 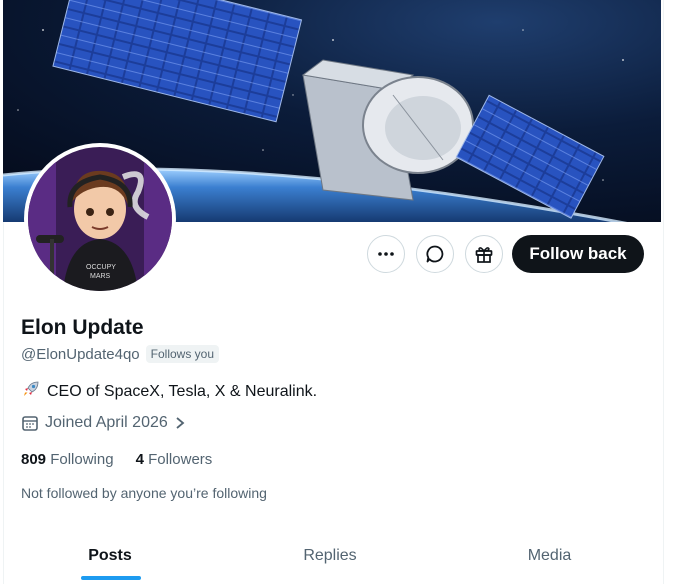 I want to click on display-name: Elon Update, so click(x=82, y=327).